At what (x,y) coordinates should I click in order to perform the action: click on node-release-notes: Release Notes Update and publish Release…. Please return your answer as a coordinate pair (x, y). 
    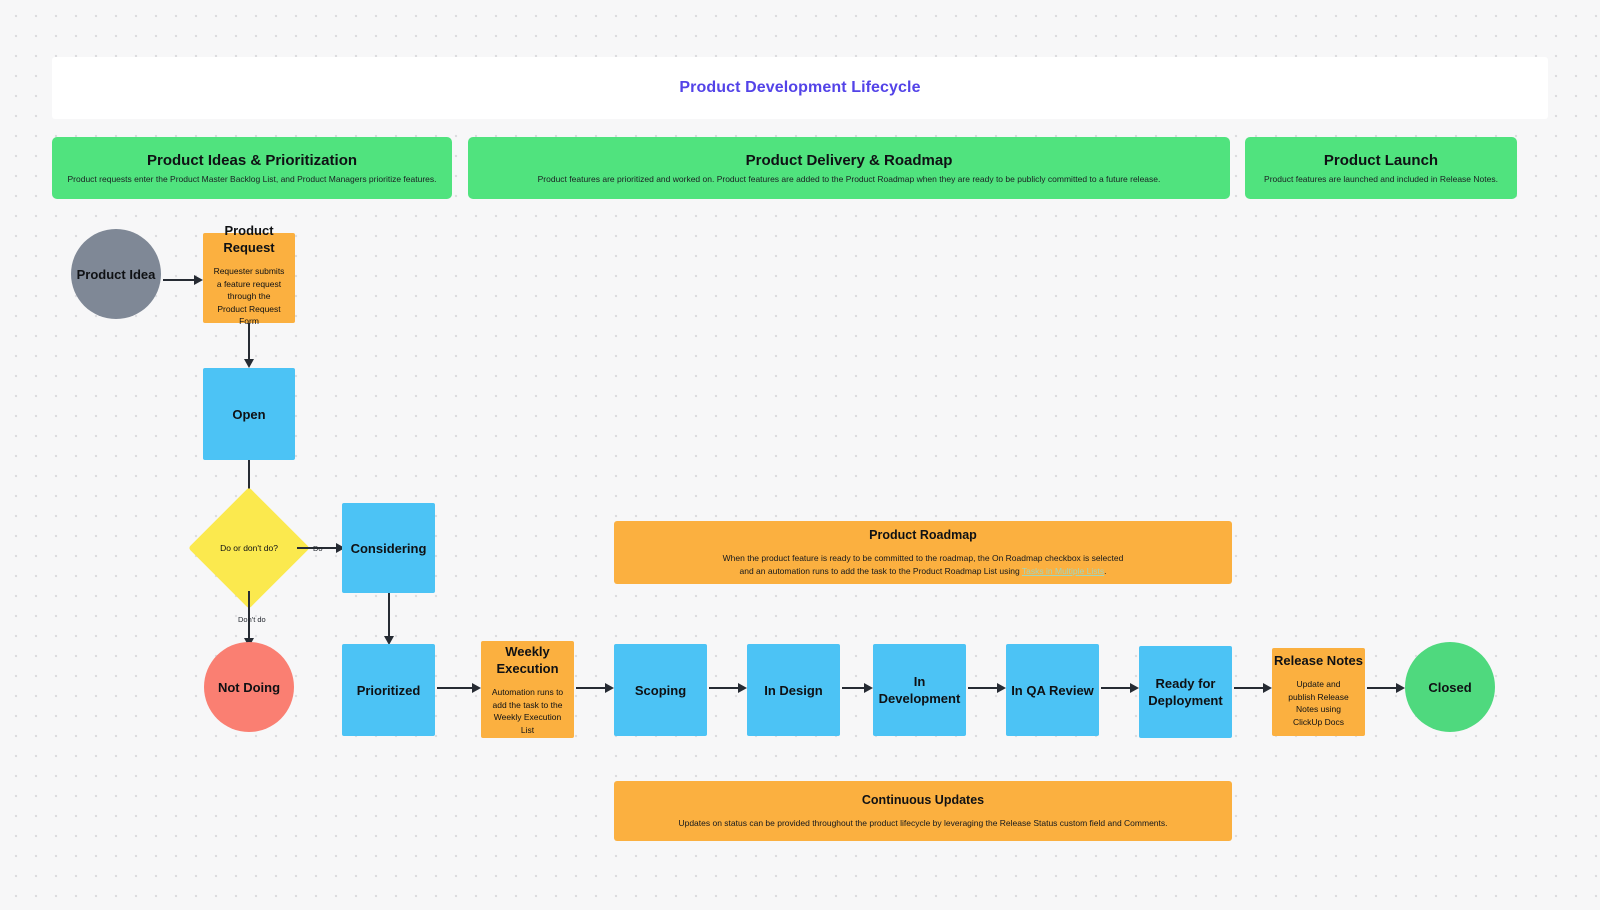
    Looking at the image, I should click on (1318, 692).